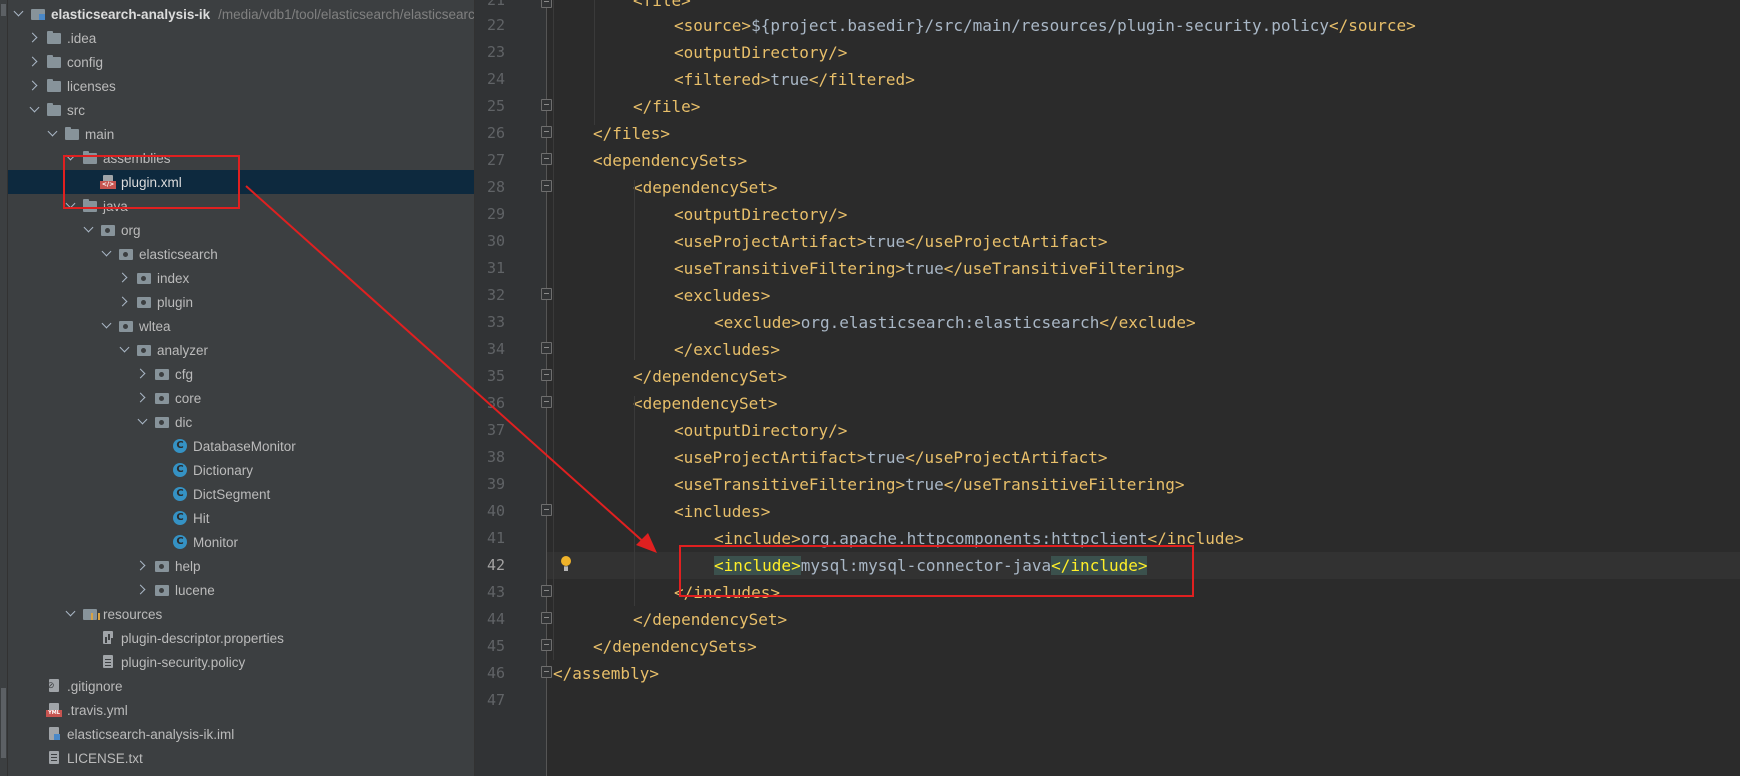  I want to click on line-number: 28, so click(490, 187).